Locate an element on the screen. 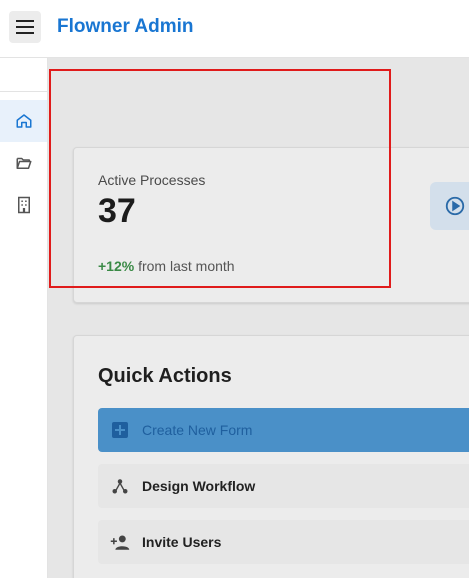  add-box-icon is located at coordinates (120, 430).